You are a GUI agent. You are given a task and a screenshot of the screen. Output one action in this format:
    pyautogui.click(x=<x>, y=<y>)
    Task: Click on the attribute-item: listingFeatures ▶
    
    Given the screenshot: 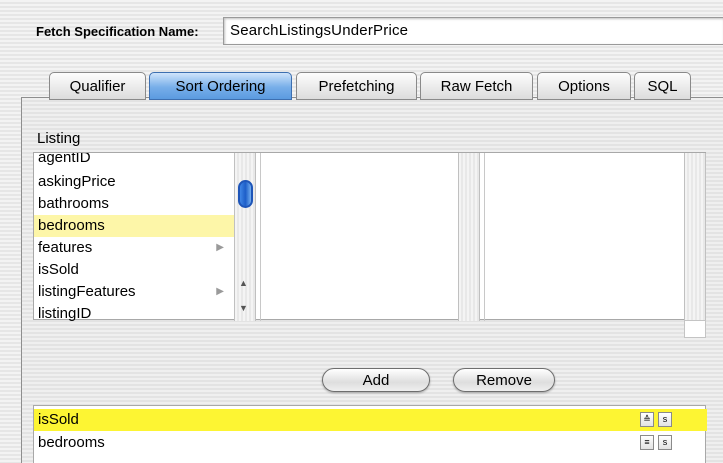 What is the action you would take?
    pyautogui.click(x=134, y=292)
    